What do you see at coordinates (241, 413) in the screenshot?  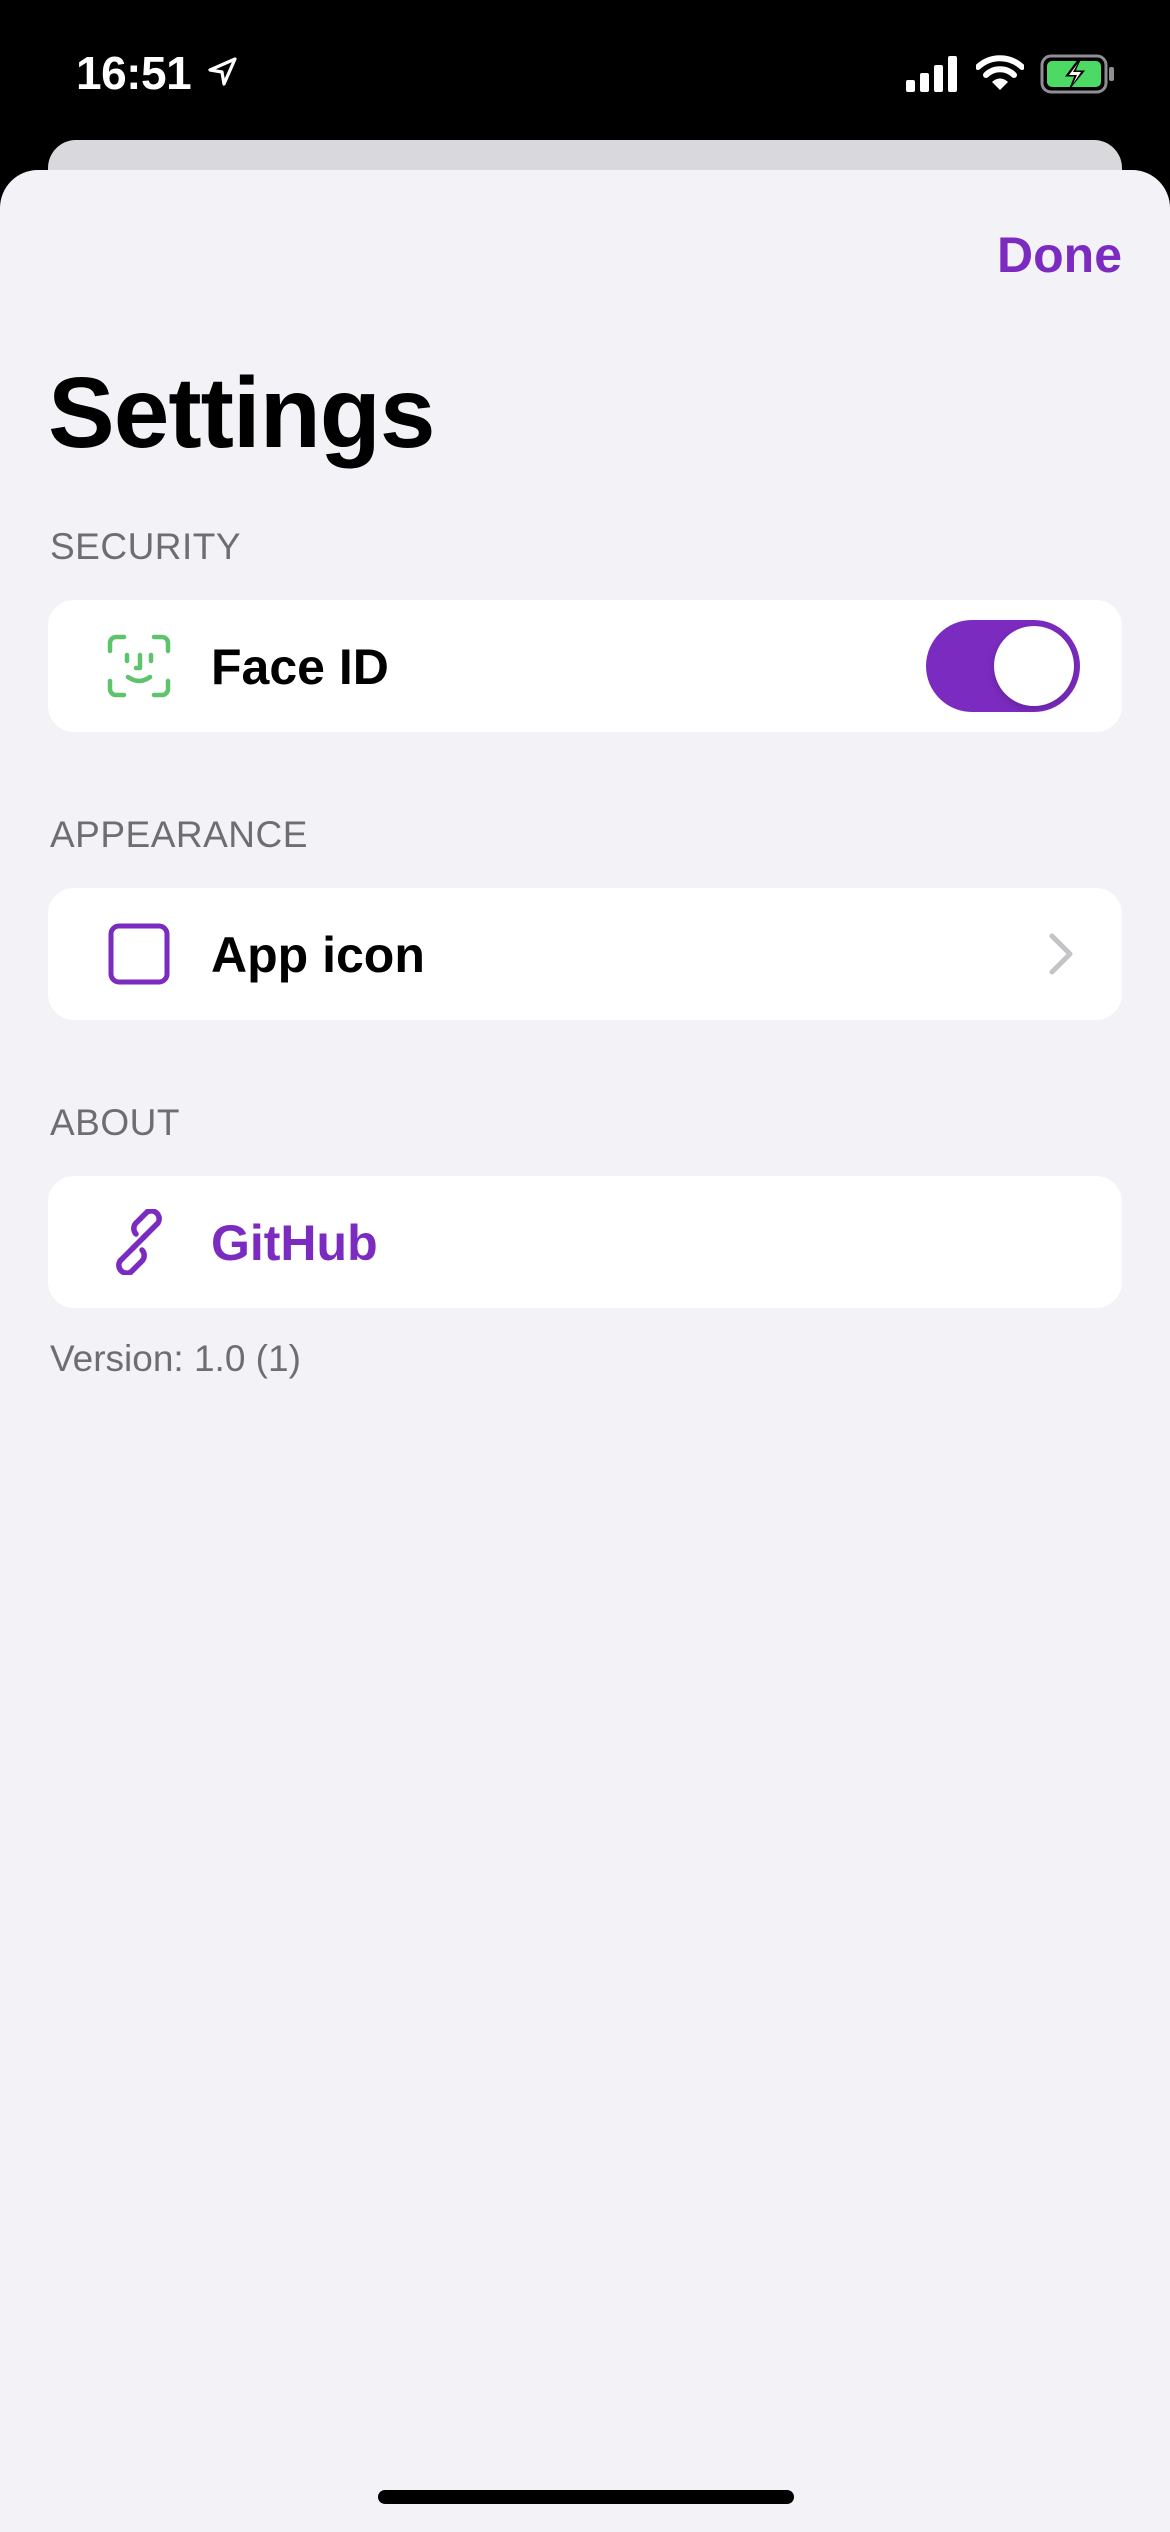 I see `page-title: Settings` at bounding box center [241, 413].